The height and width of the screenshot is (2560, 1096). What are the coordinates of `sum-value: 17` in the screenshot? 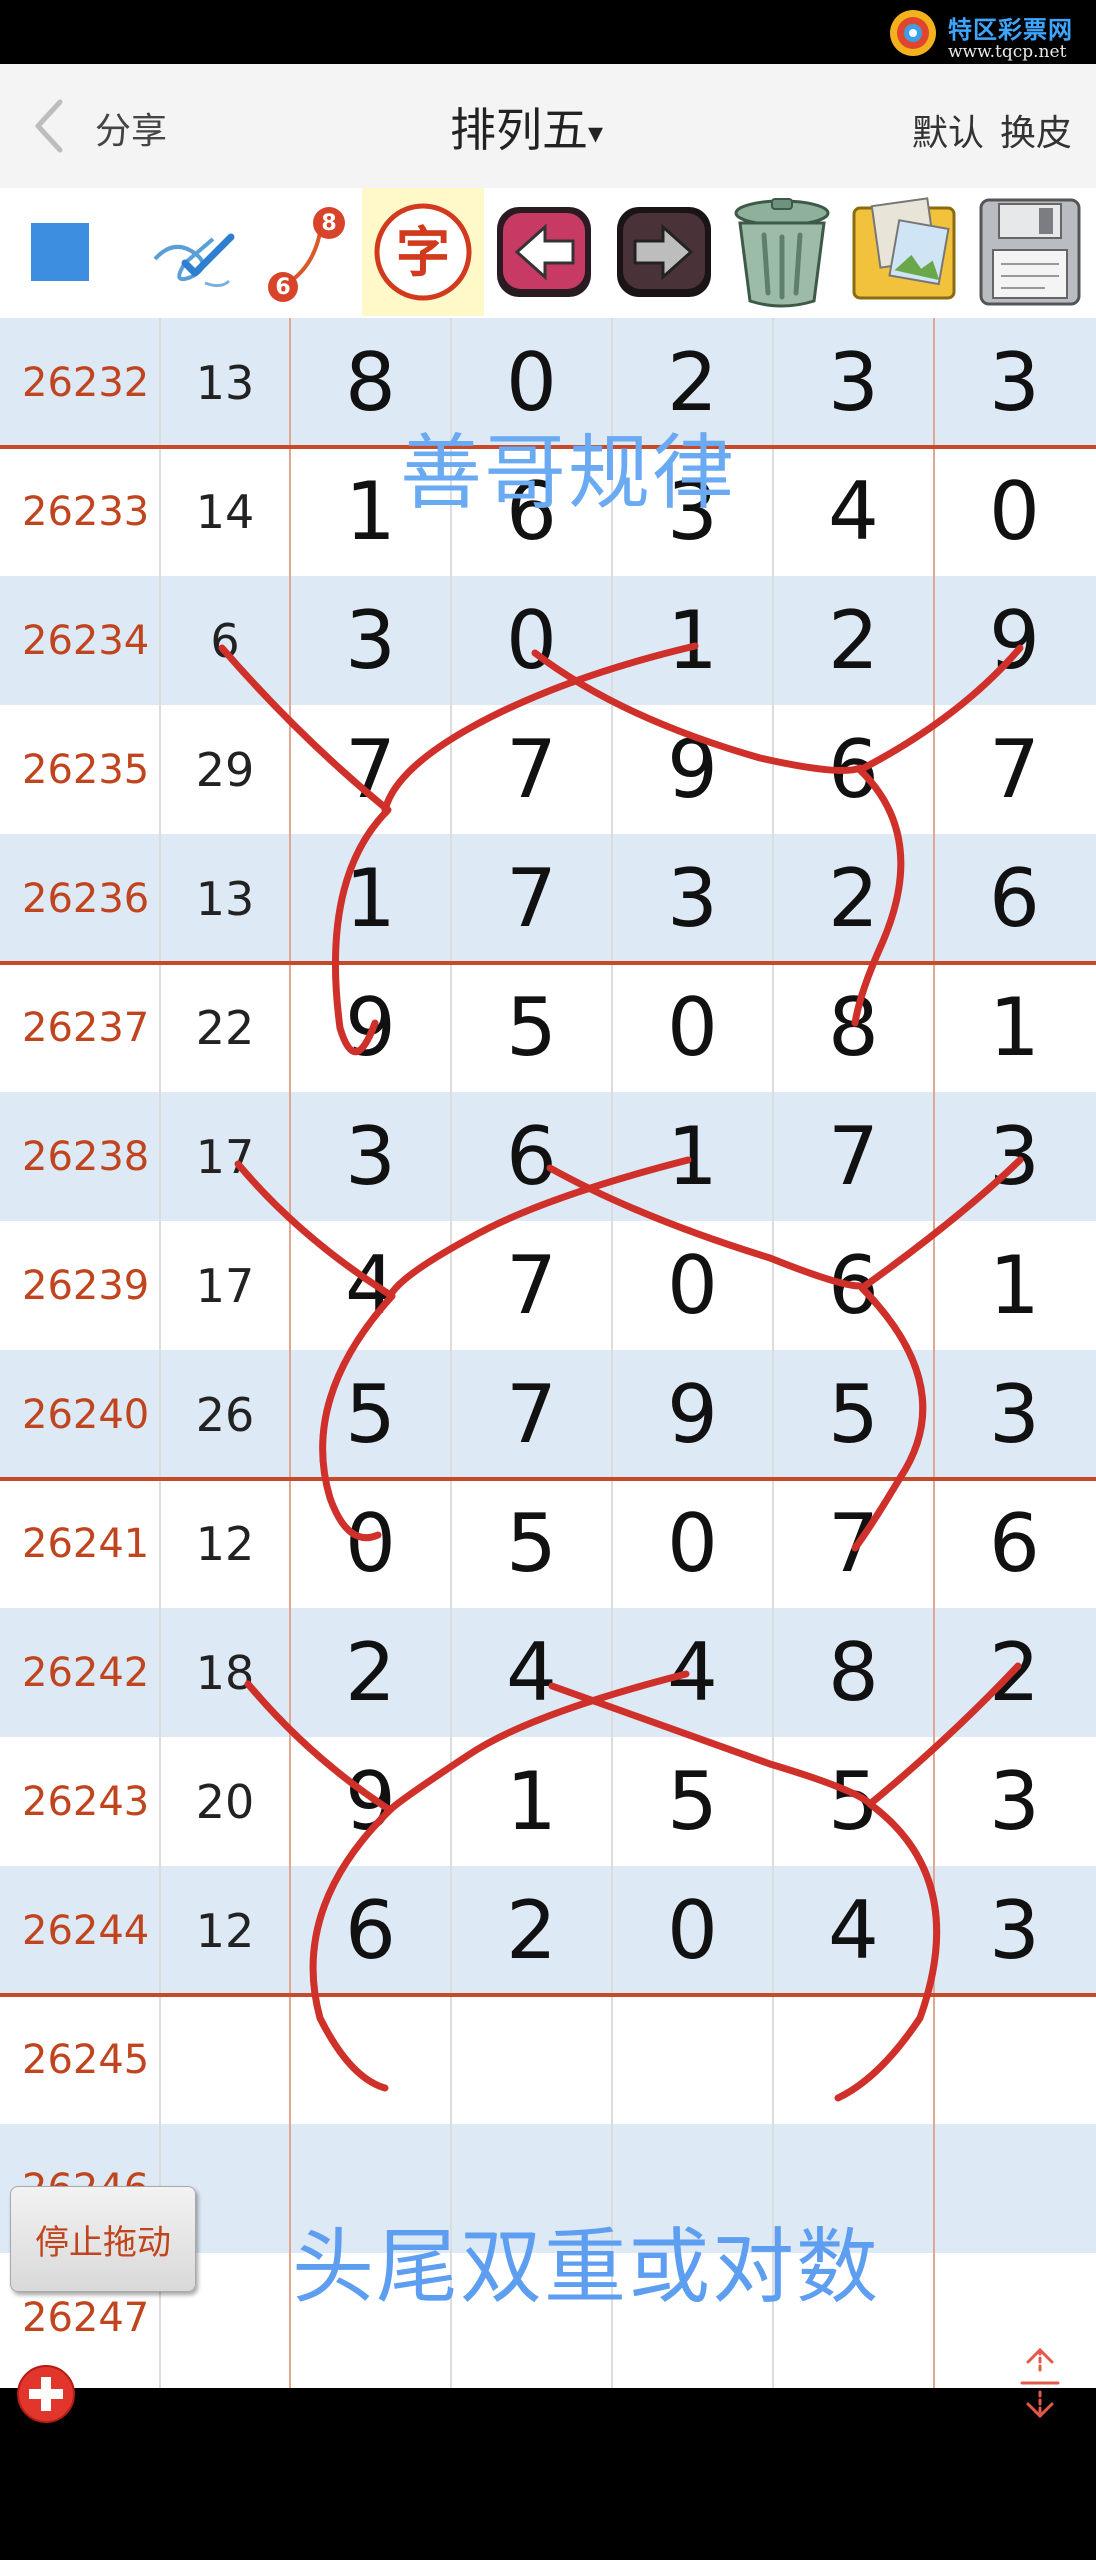 It's located at (225, 1285).